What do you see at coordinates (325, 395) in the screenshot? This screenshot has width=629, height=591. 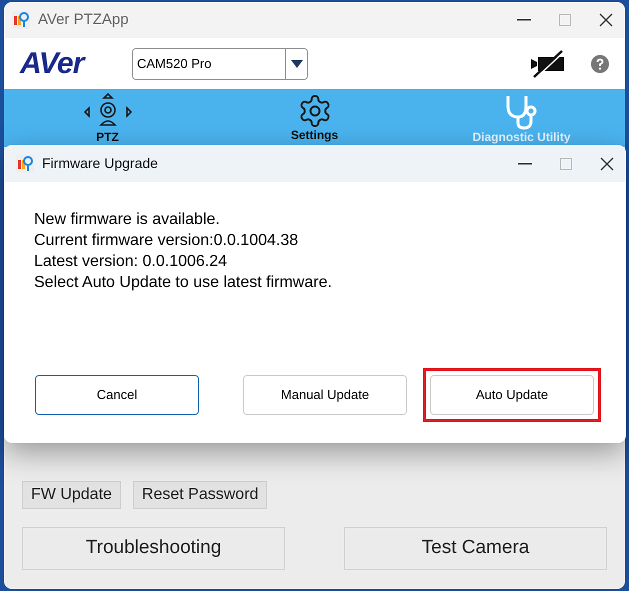 I see `dialog-button: Manual Update` at bounding box center [325, 395].